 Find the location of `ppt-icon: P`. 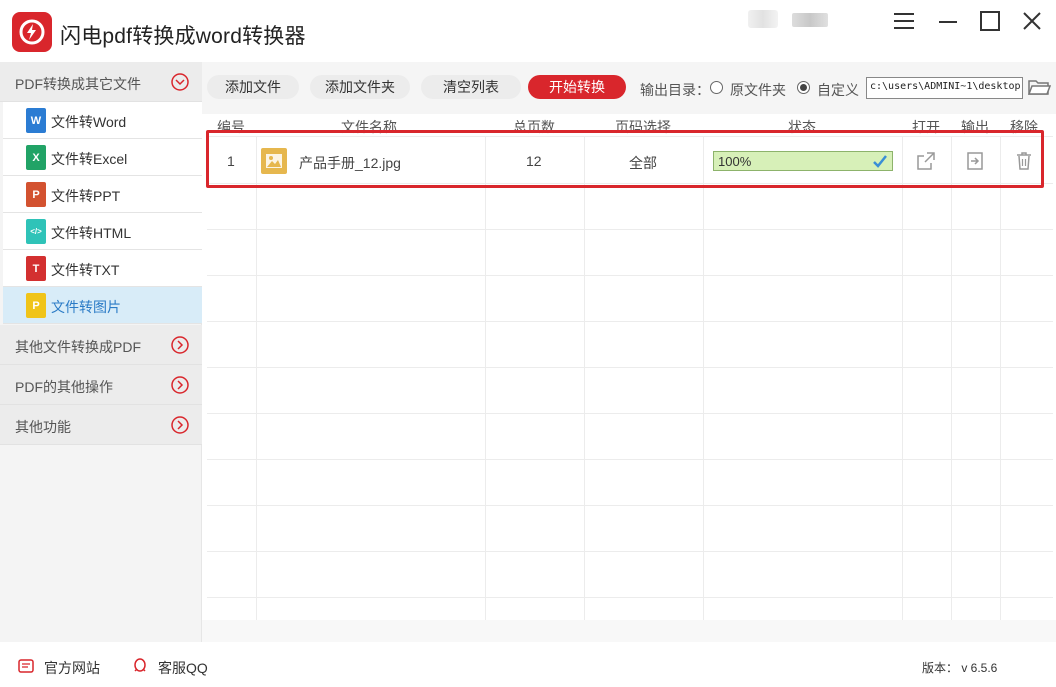

ppt-icon: P is located at coordinates (36, 194).